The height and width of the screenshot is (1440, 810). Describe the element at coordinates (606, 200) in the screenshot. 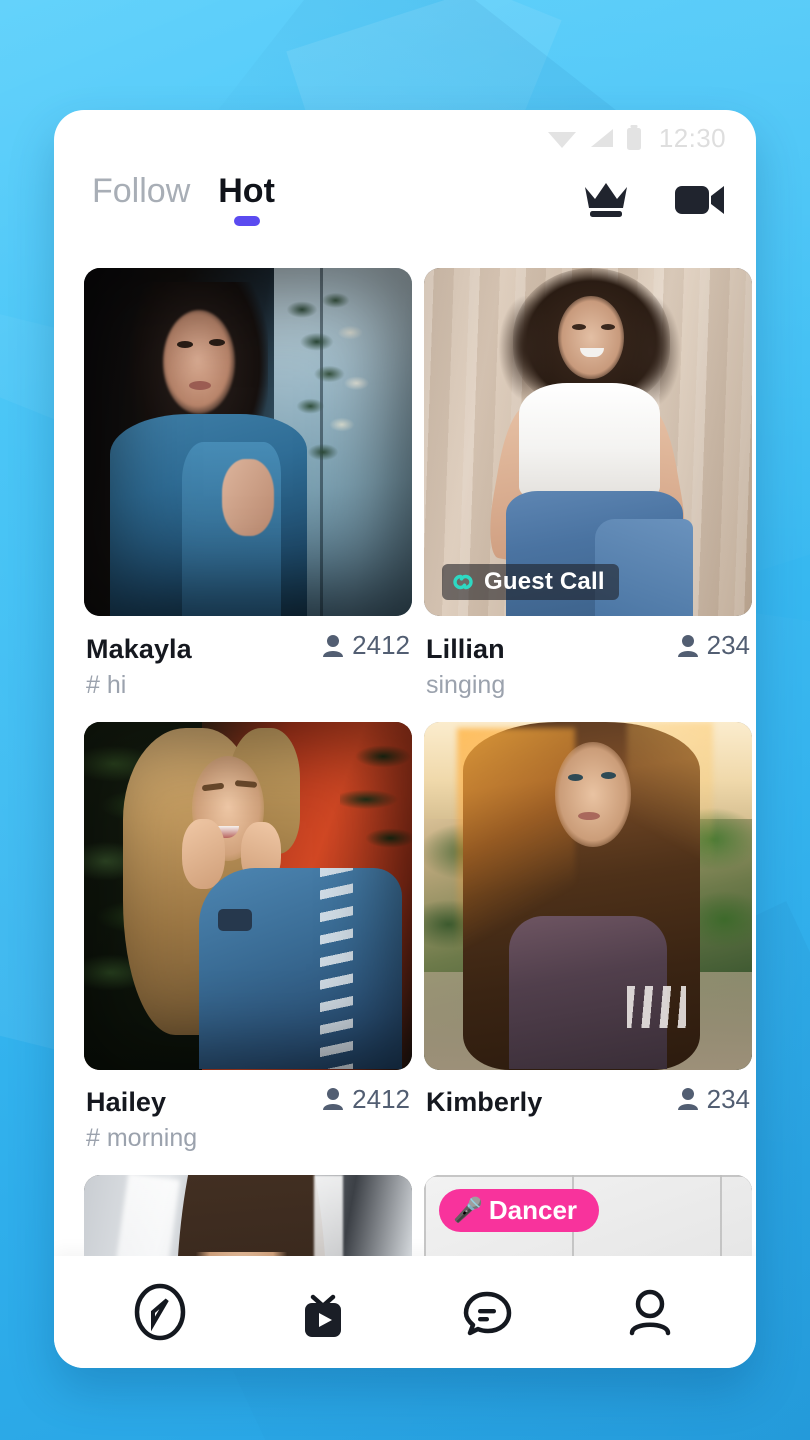

I see `crown-icon` at that location.